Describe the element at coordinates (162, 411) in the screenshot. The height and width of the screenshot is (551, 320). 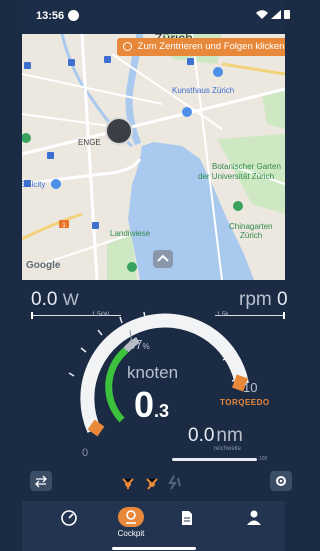
I see `speed-dec: .3` at that location.